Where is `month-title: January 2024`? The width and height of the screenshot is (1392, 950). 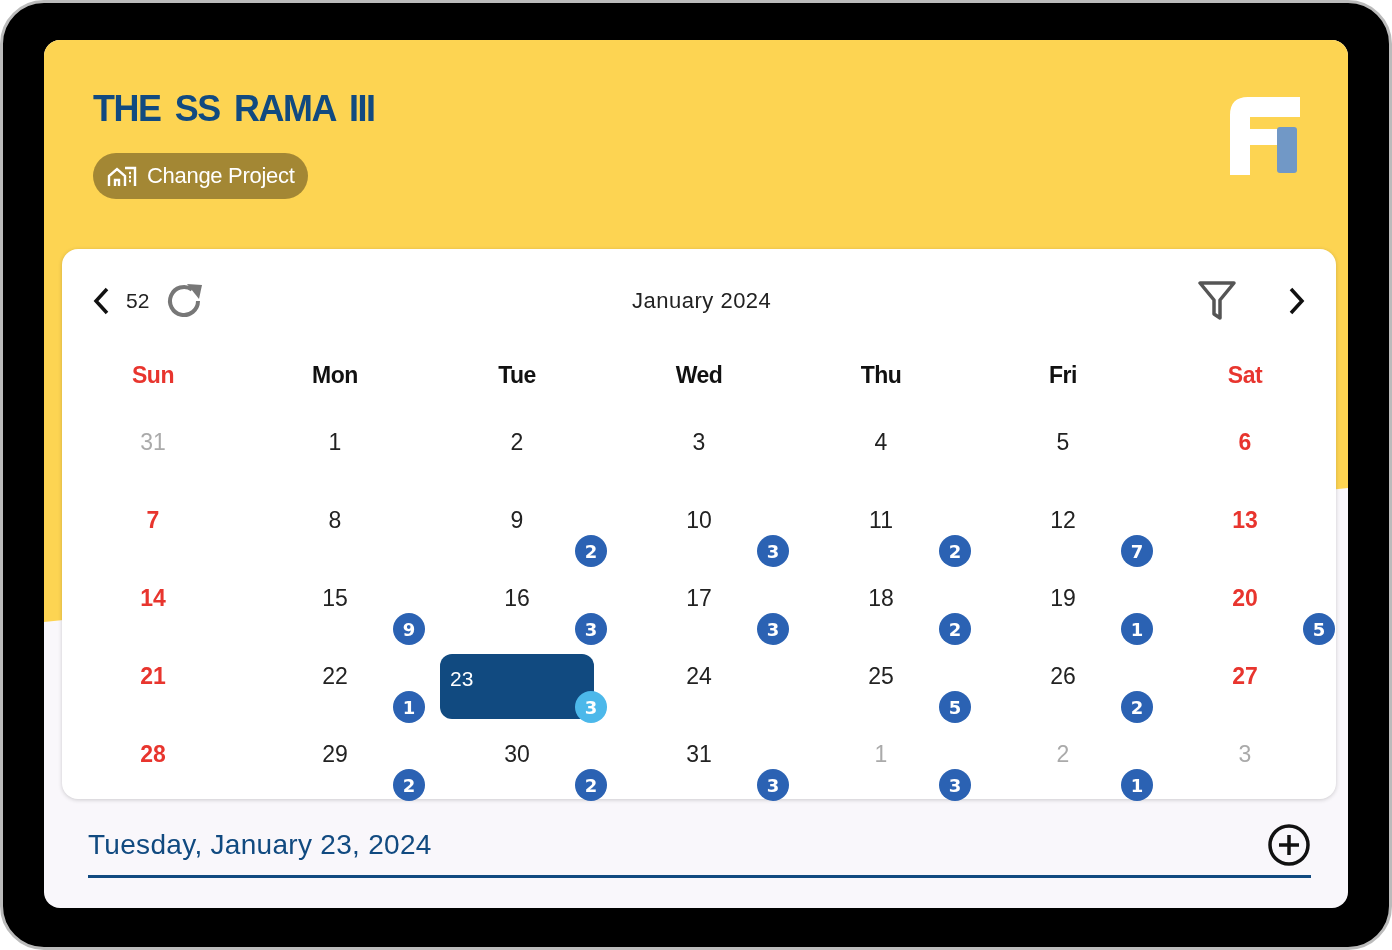 month-title: January 2024 is located at coordinates (702, 301).